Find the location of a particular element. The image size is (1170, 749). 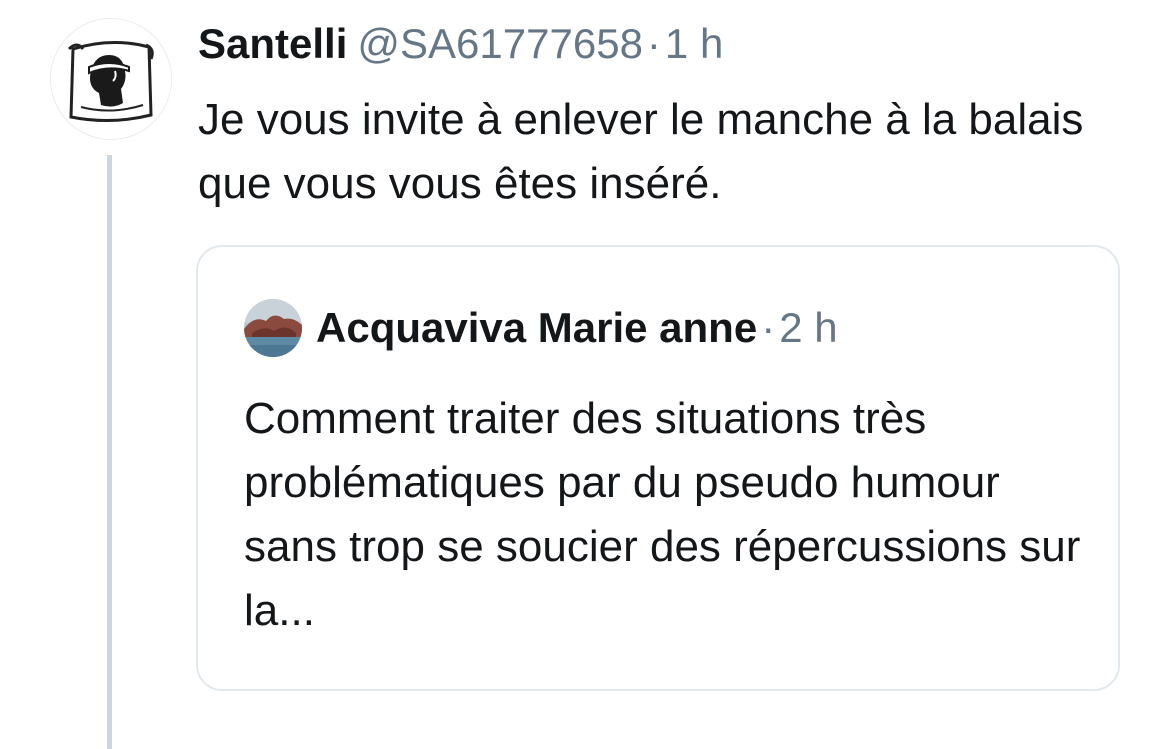

quoted-avatar is located at coordinates (273, 328).